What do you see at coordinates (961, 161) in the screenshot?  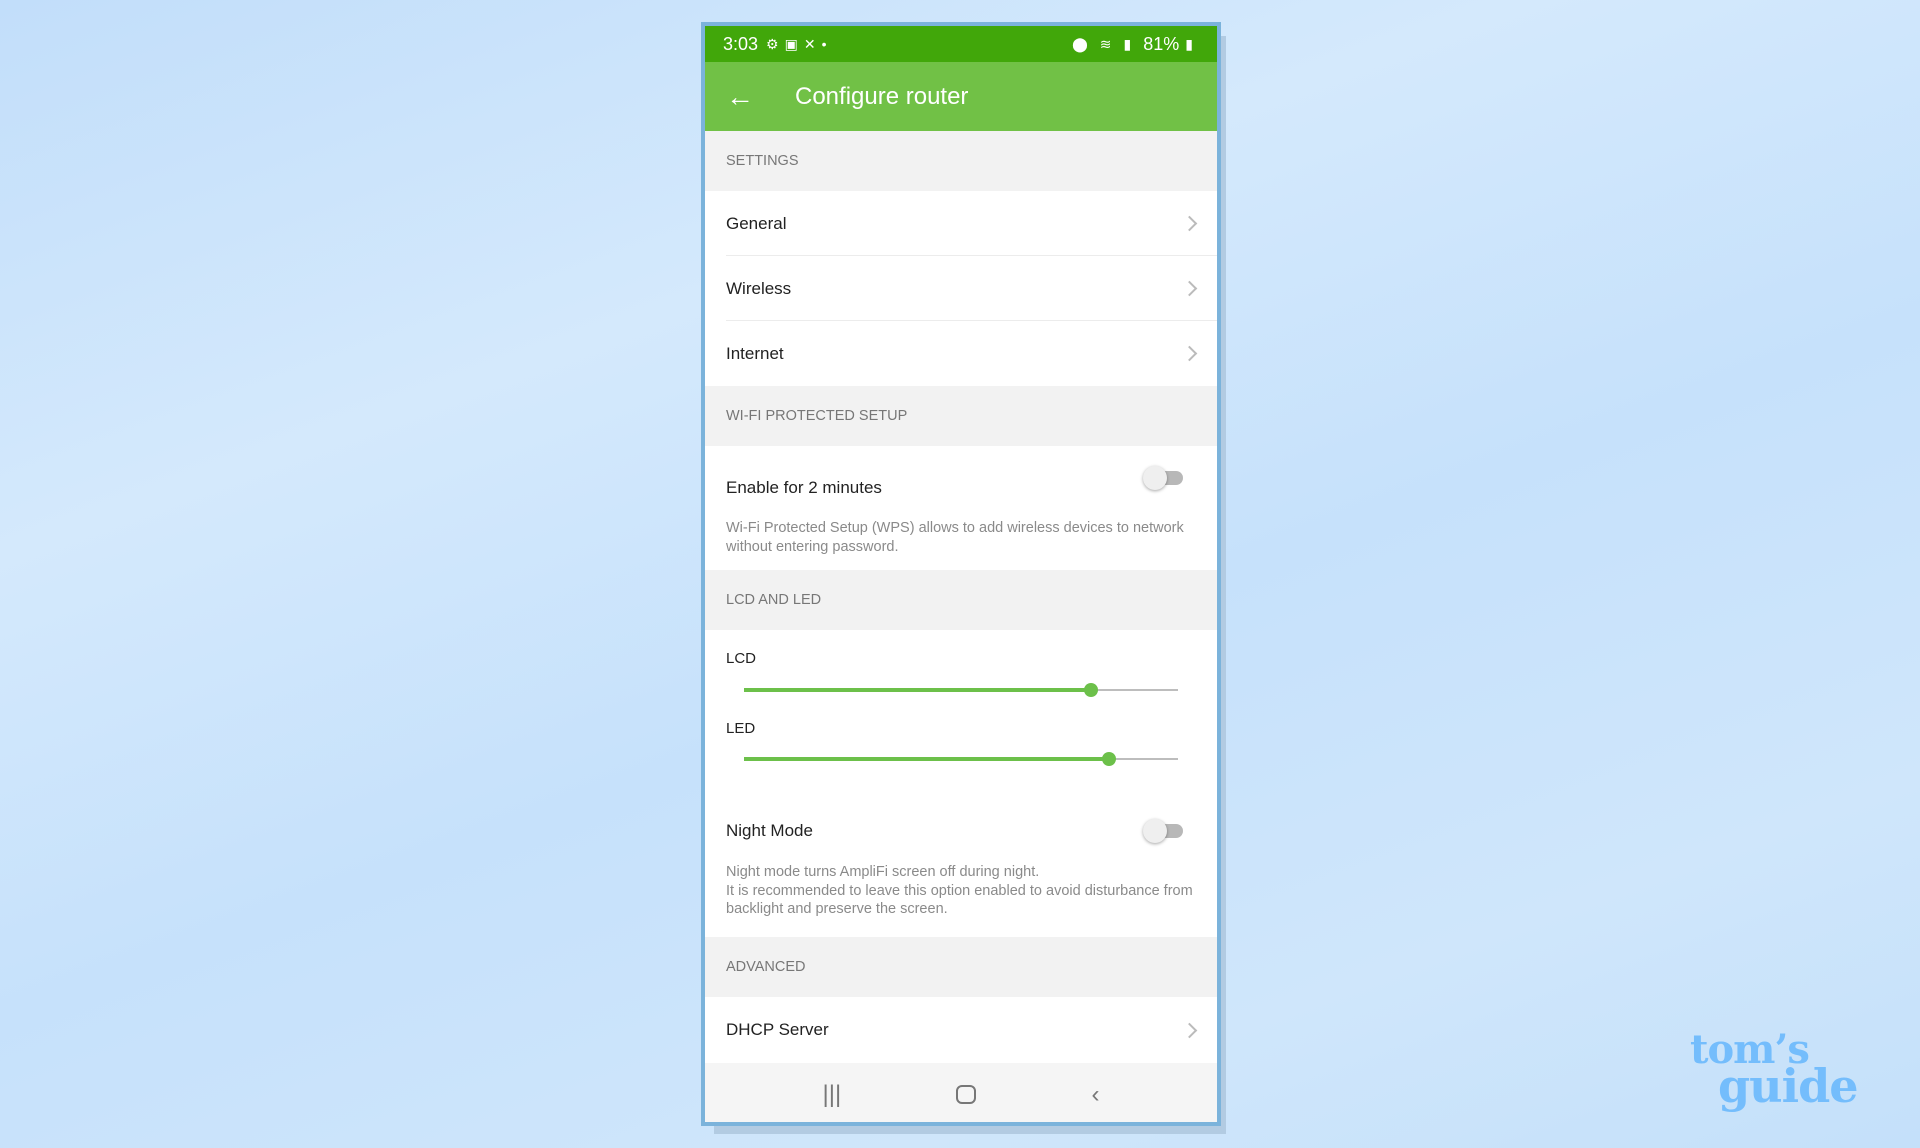 I see `section-header-settings: SETTINGS` at bounding box center [961, 161].